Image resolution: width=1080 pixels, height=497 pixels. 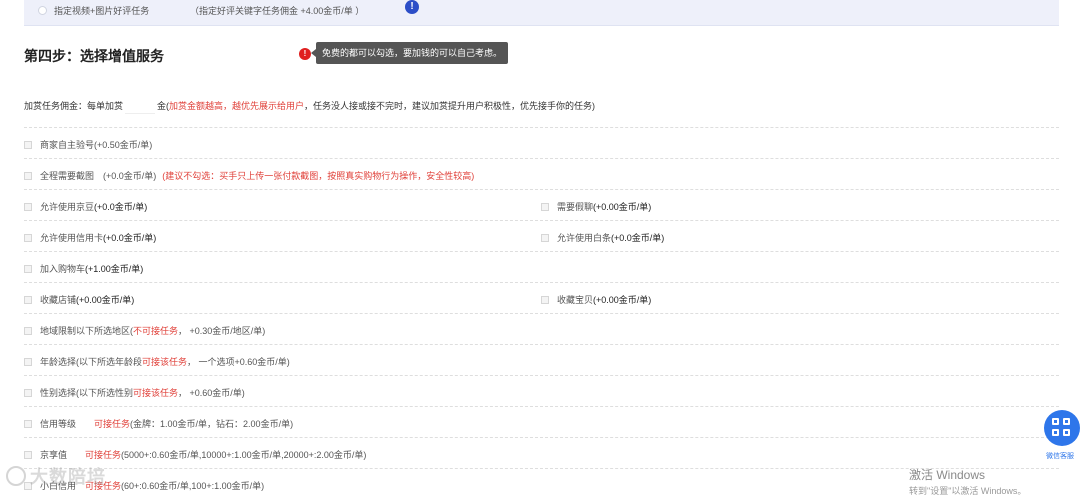 I want to click on option-label: 需要假聊, so click(x=575, y=207).